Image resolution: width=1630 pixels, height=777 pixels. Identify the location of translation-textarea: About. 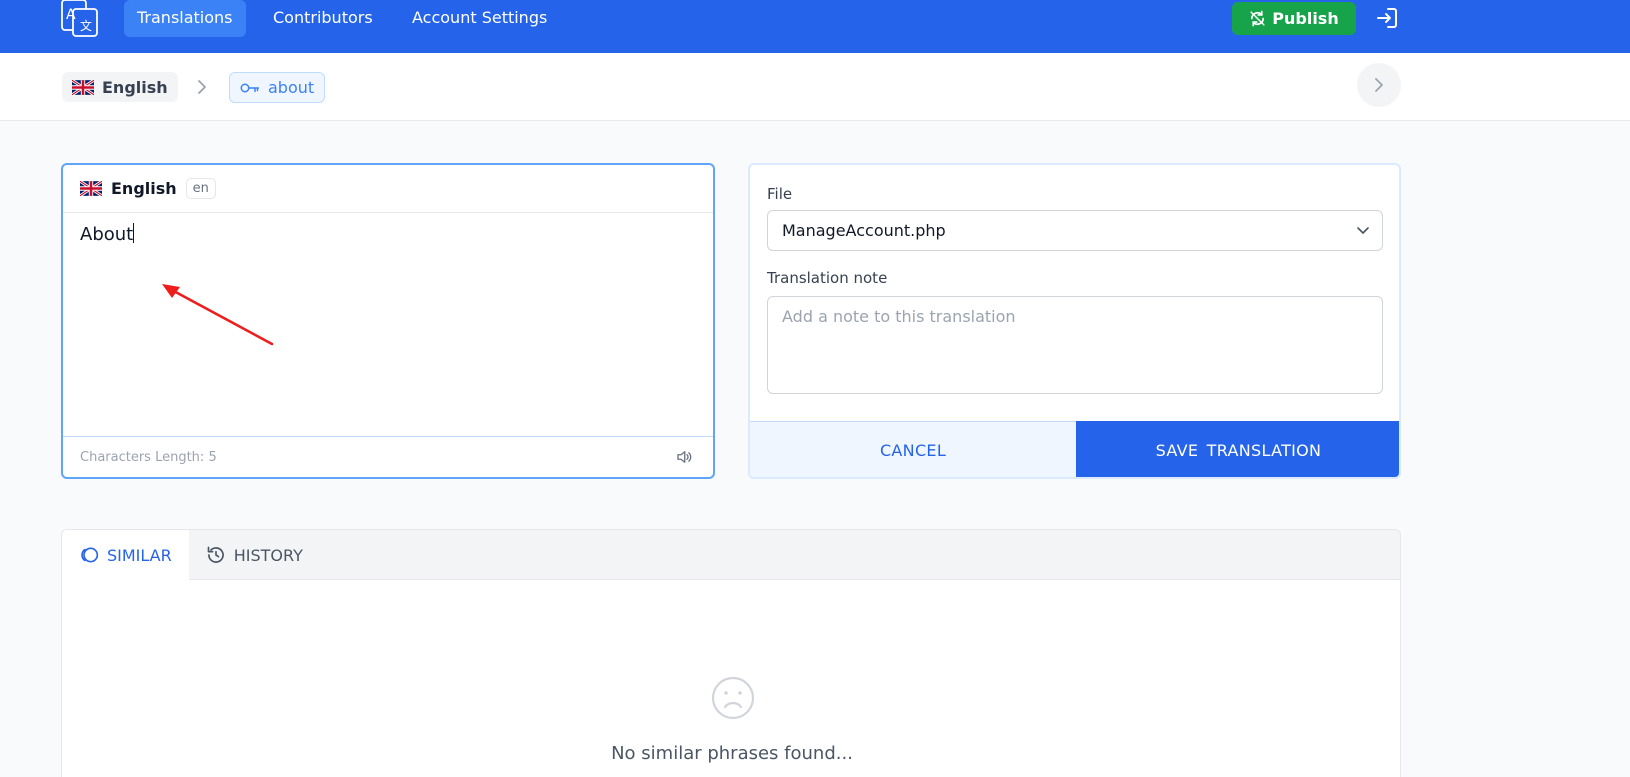
(107, 234).